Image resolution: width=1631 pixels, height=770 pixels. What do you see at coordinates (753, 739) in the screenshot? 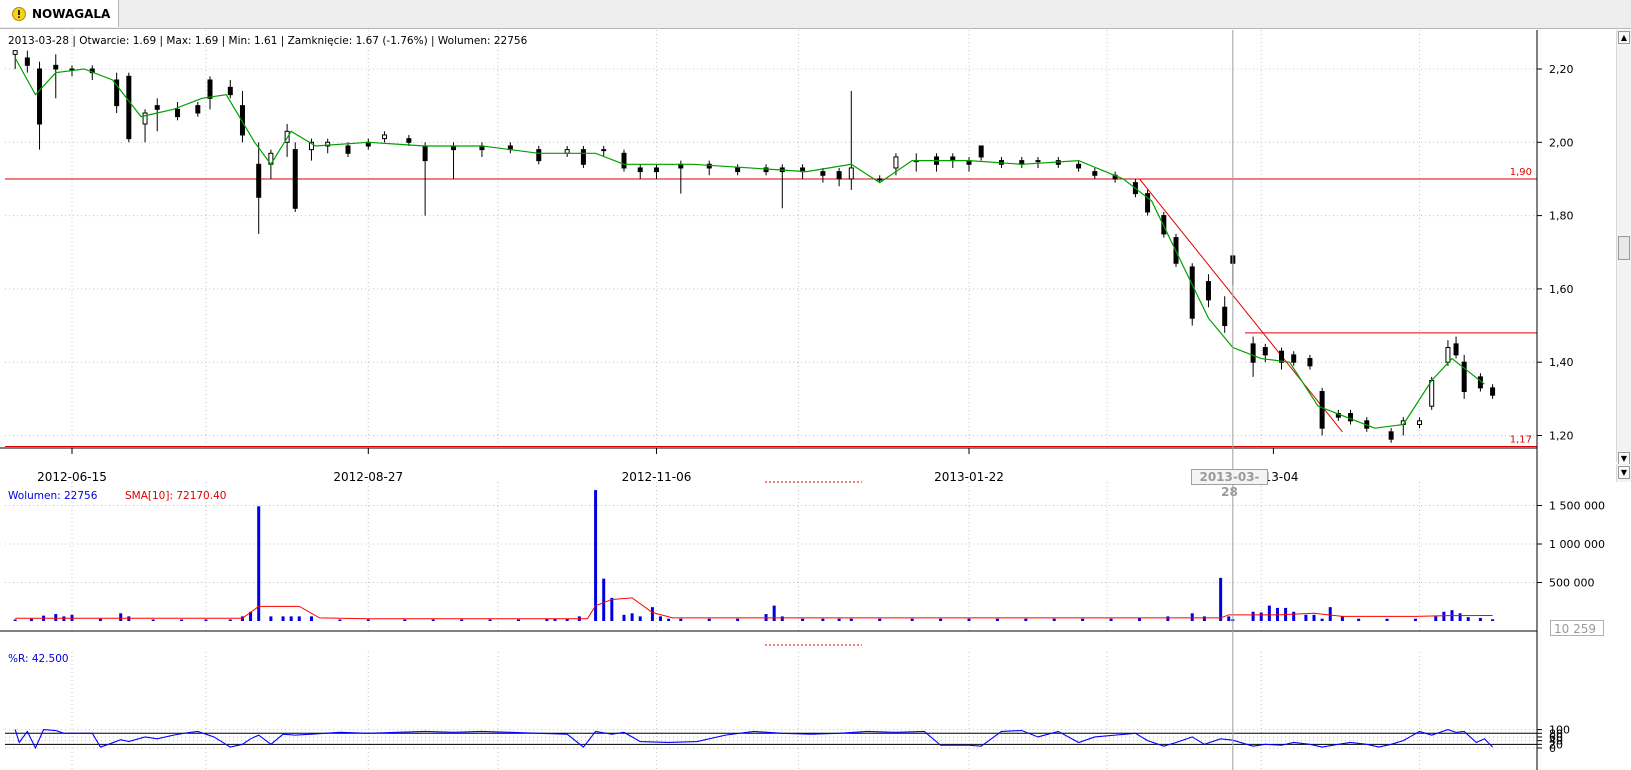
I see `williams-r-line` at bounding box center [753, 739].